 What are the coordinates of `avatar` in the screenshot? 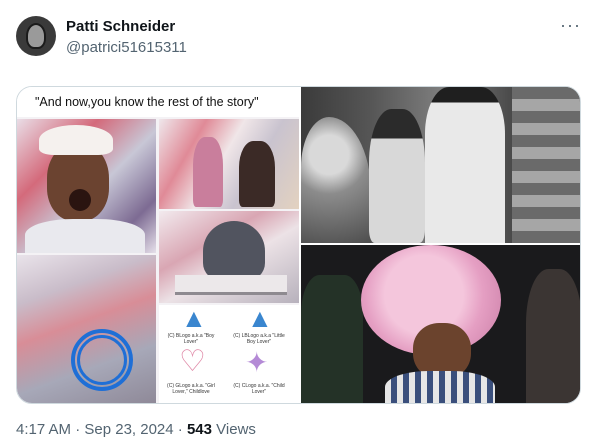 It's located at (36, 36).